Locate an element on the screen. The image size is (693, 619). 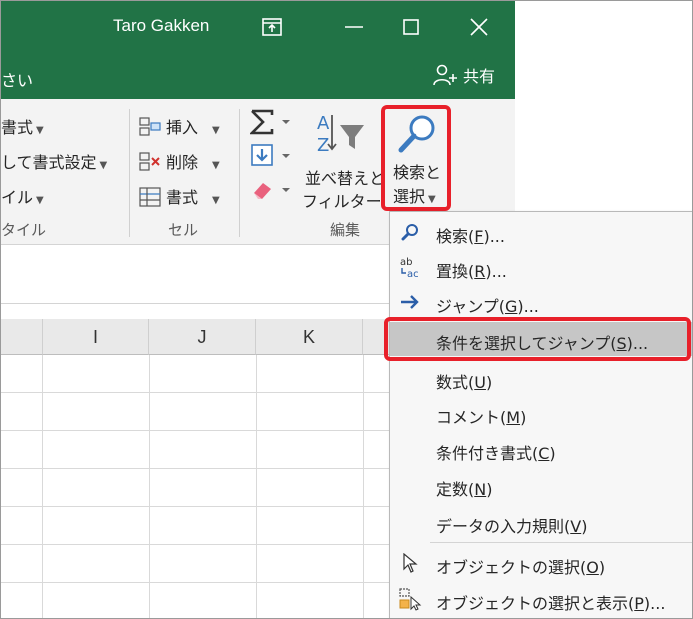
format-as-style-button: 書式 ▼ is located at coordinates (22, 126).